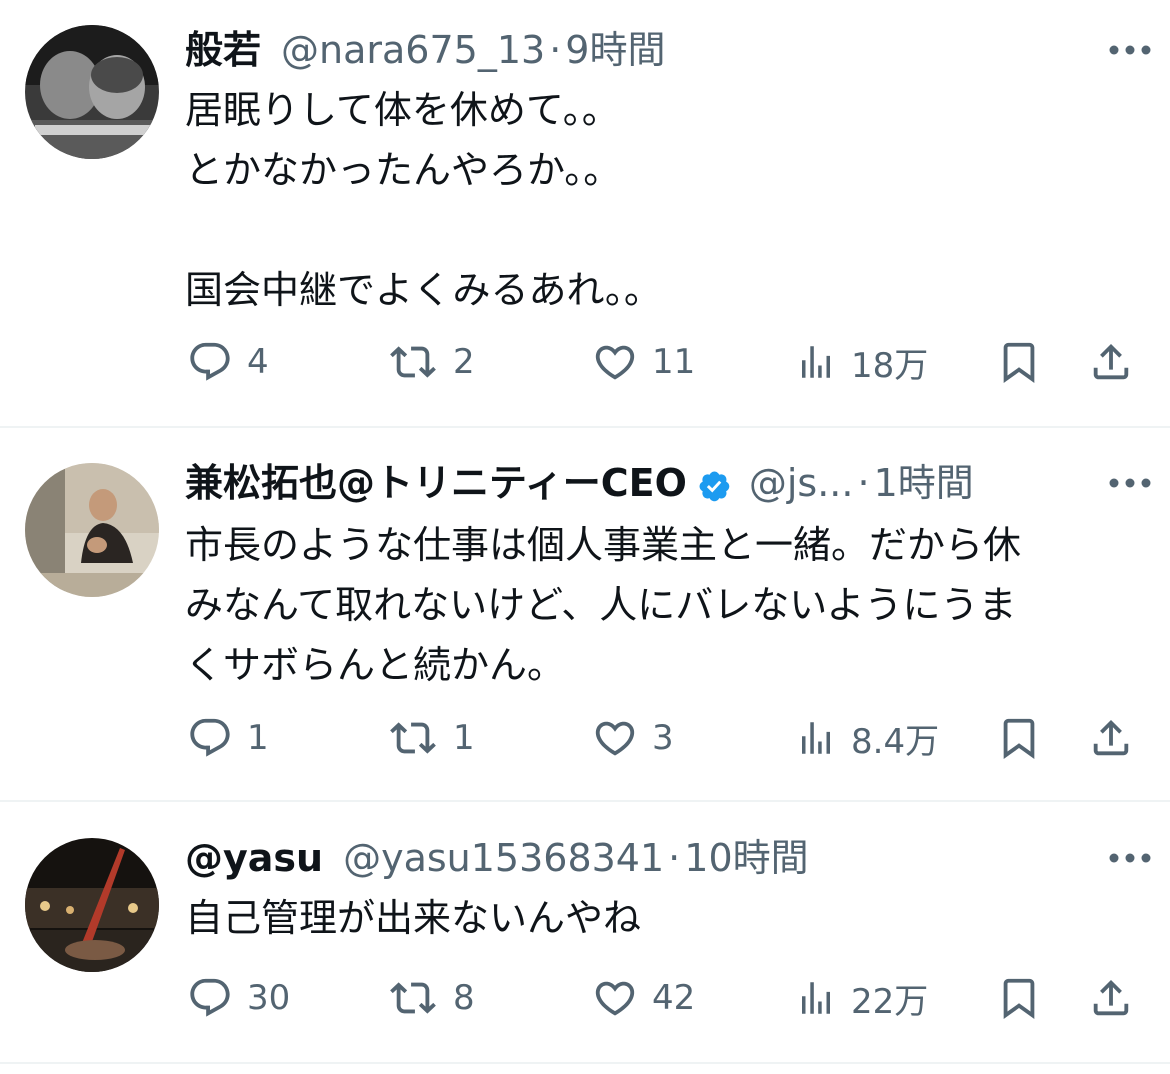 The height and width of the screenshot is (1074, 1170). Describe the element at coordinates (585, 738) in the screenshot. I see `action-bar: 1 1 3 8.4万` at that location.